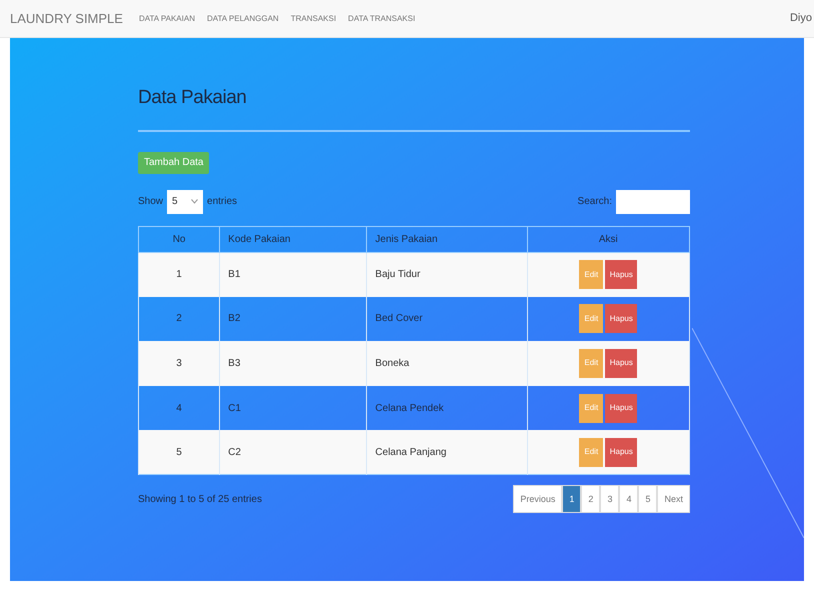 This screenshot has height=591, width=814. I want to click on user-link: Diyo, so click(801, 18).